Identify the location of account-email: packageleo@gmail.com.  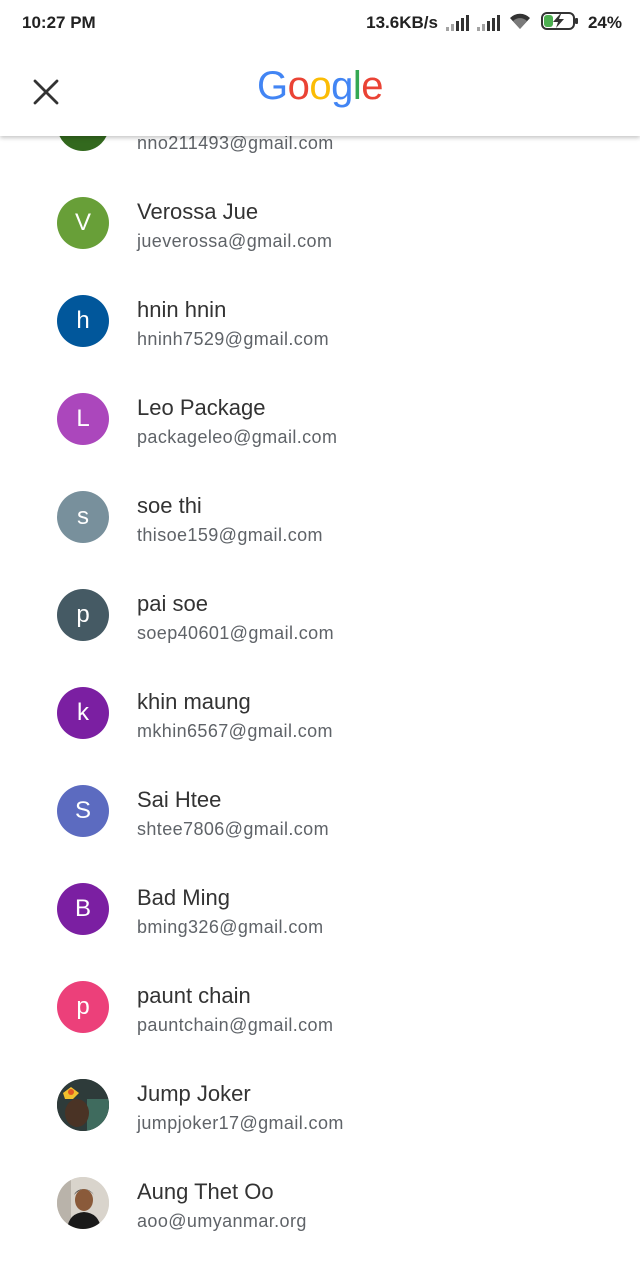
(237, 437).